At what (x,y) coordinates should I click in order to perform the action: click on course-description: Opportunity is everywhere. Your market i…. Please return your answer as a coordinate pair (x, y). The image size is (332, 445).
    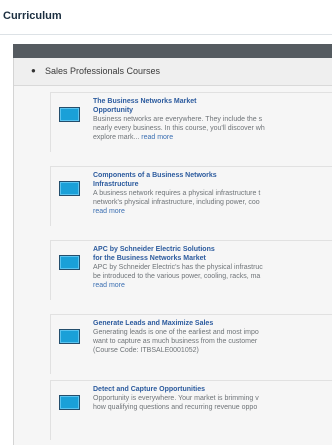
    Looking at the image, I should click on (176, 398).